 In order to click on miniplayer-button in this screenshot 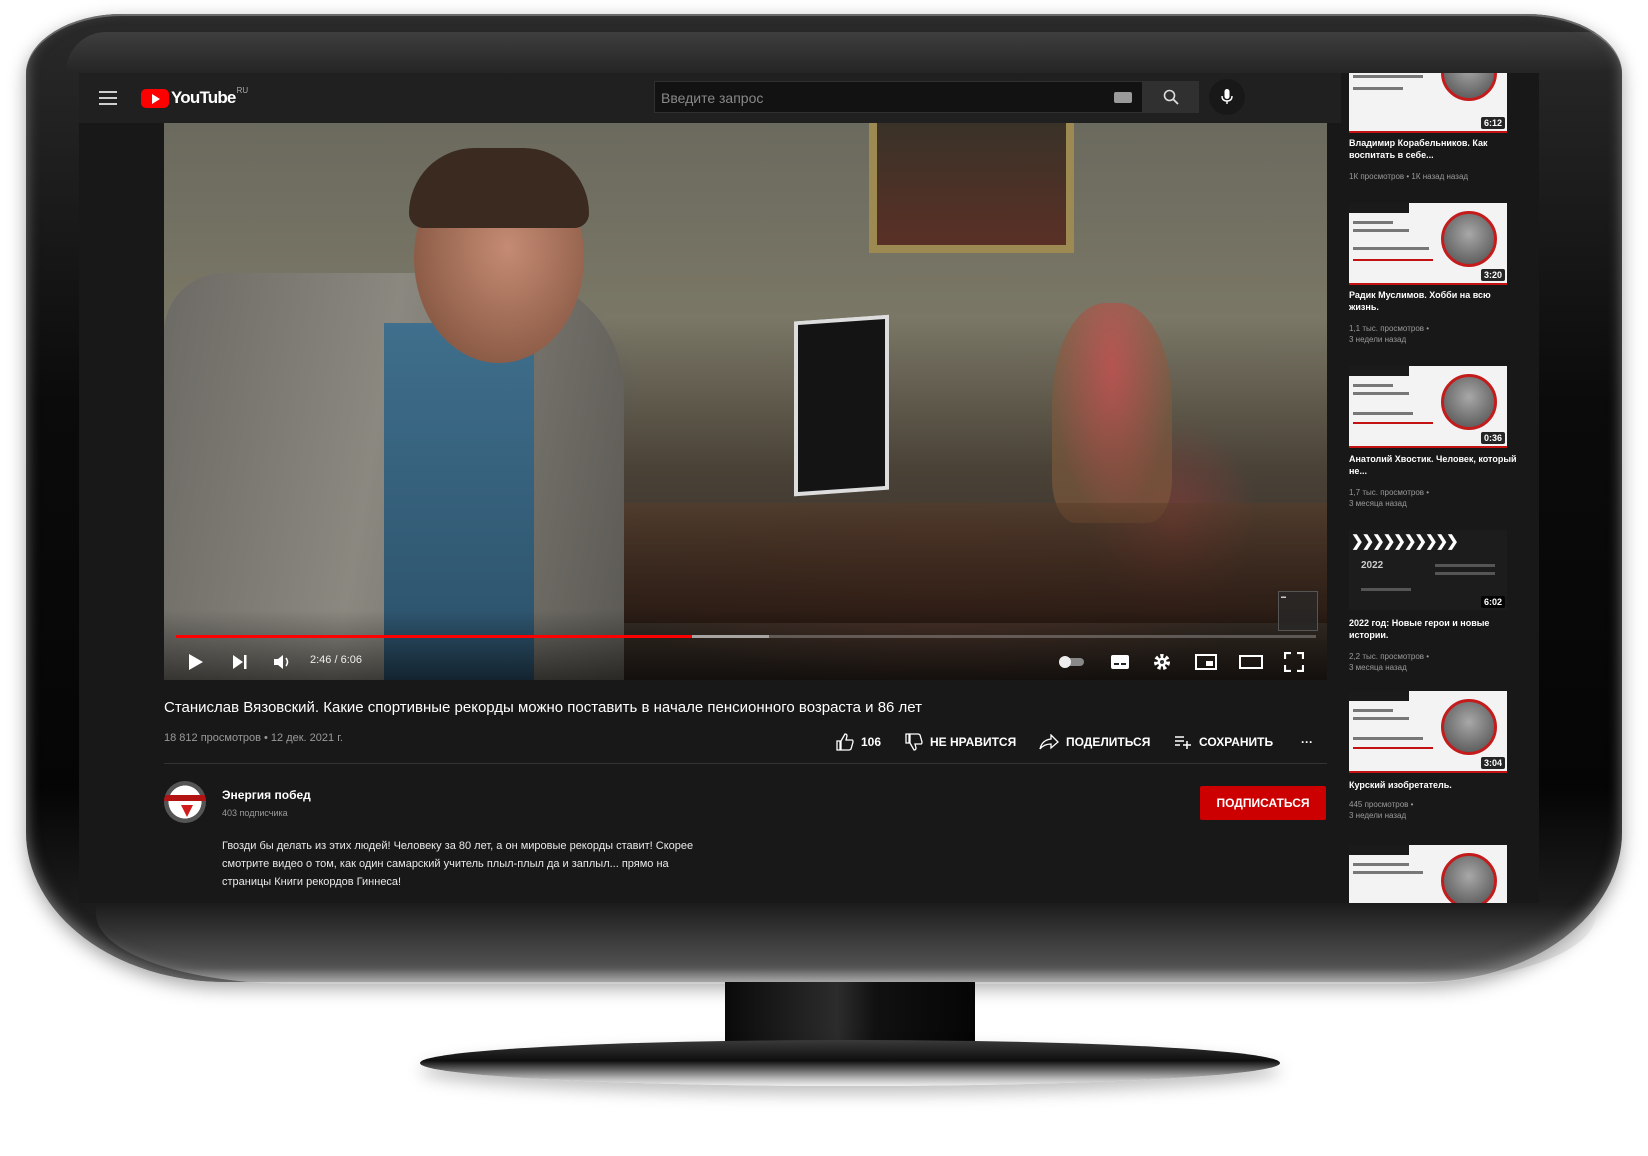, I will do `click(1206, 662)`.